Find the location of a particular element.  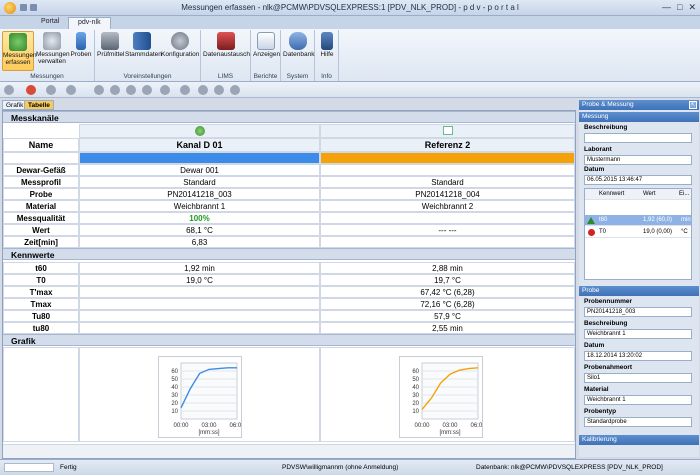

kennwert-row-t60: t60 1,92 (60,0) min is located at coordinates (638, 220).